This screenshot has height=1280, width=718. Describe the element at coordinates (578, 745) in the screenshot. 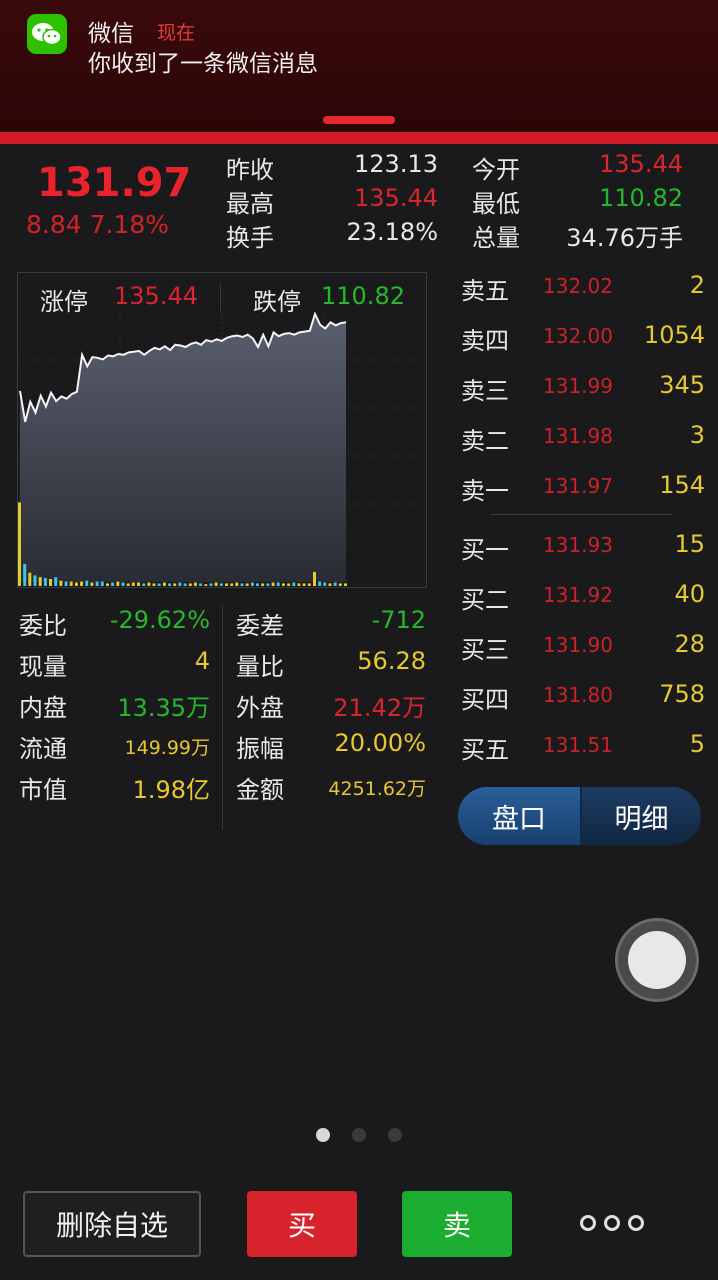

I see `order-level-price: 131.51` at that location.